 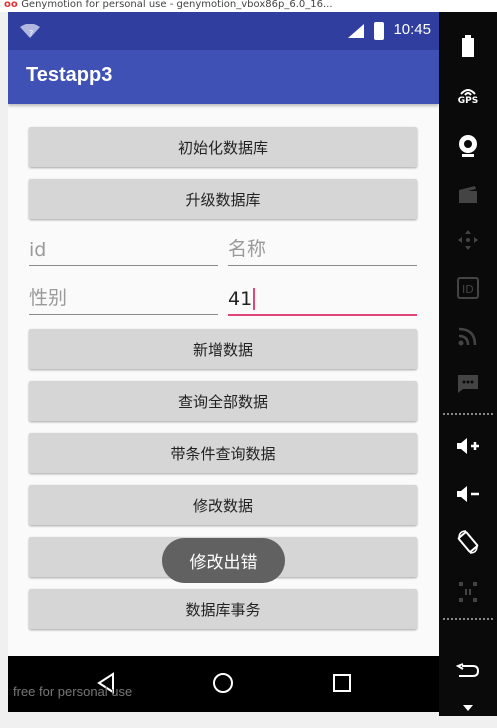 I want to click on status-bar: ? 10:45, so click(x=223, y=31).